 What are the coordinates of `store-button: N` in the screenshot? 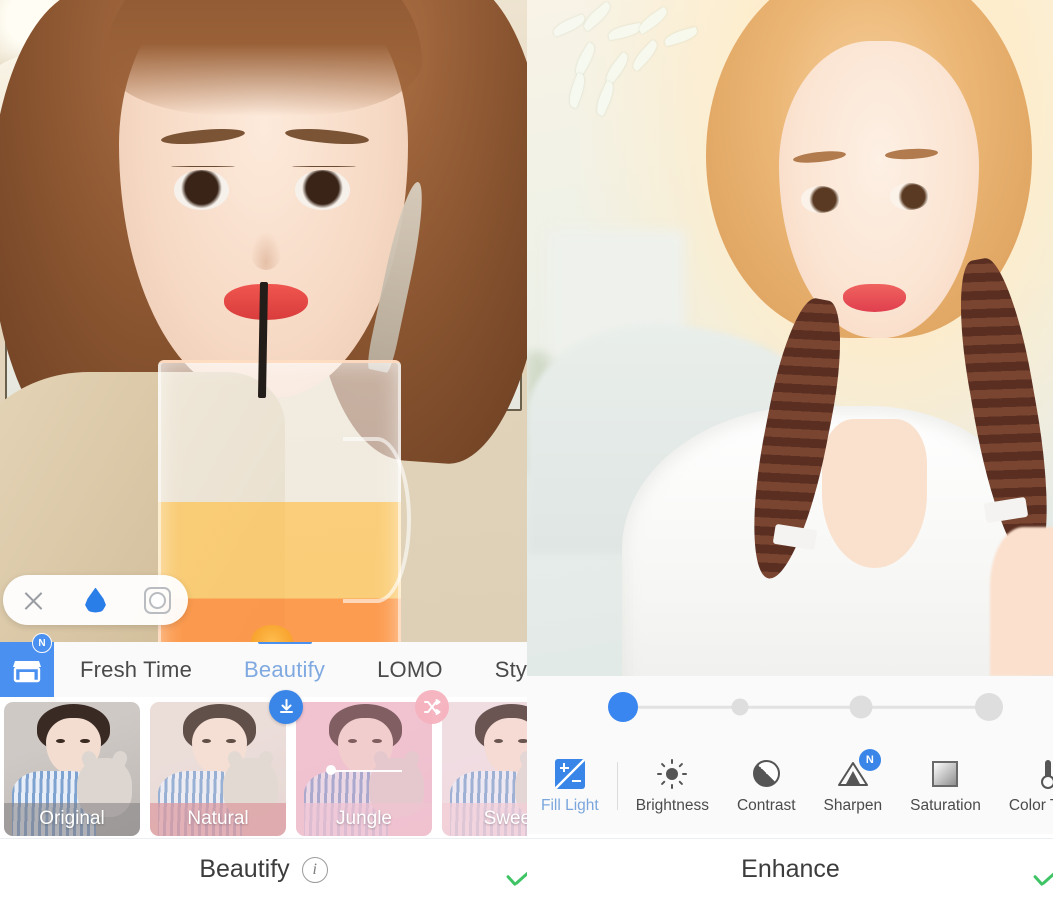 It's located at (27, 665).